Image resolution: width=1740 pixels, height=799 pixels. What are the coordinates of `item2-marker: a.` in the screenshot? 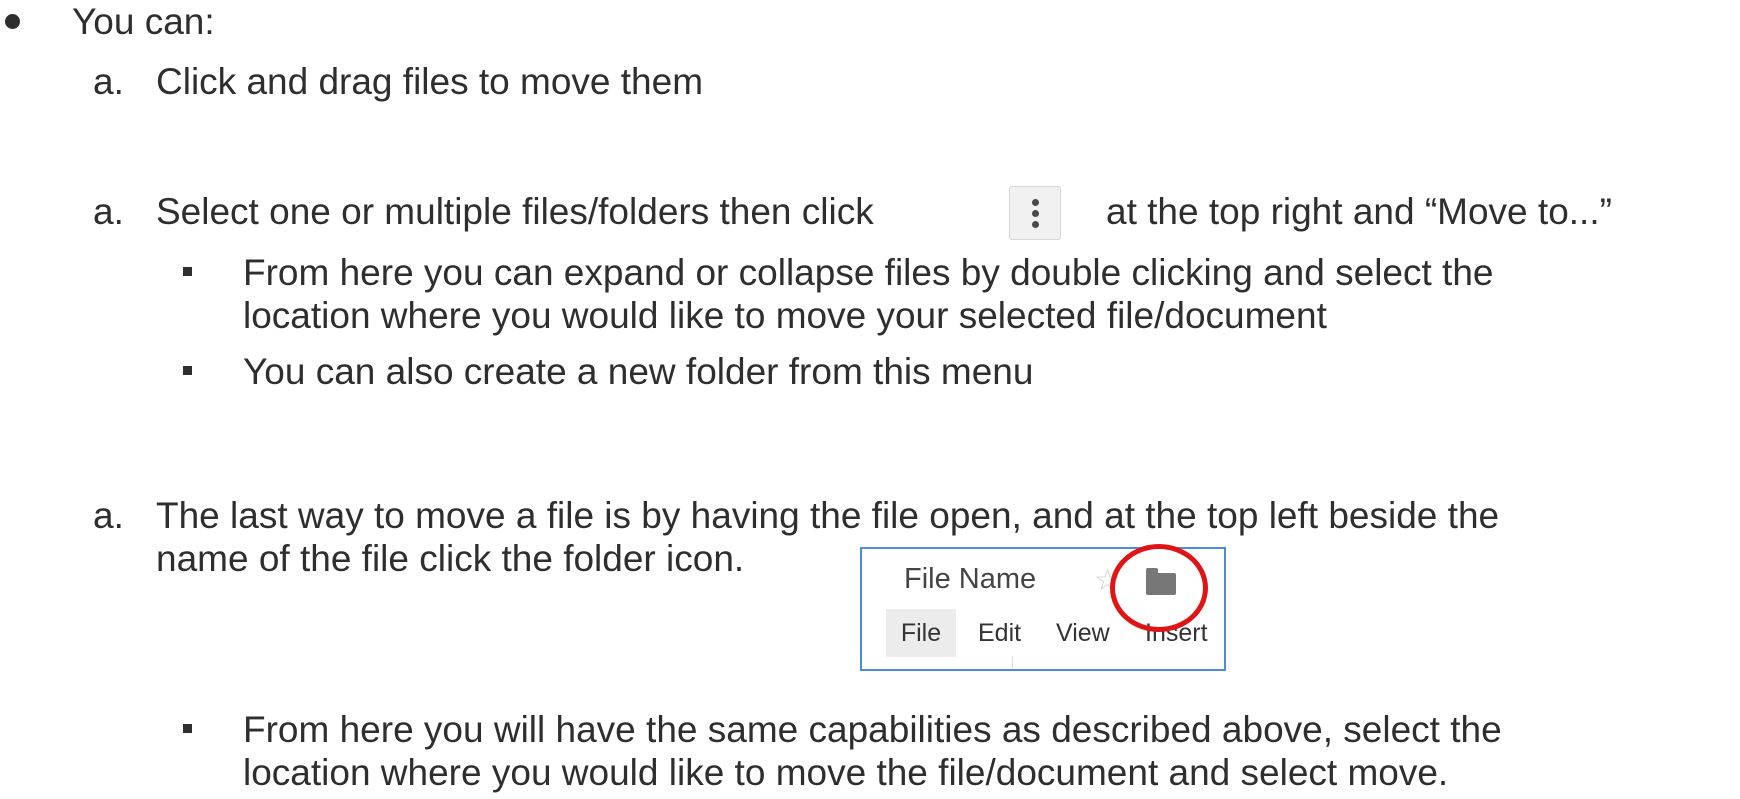 It's located at (108, 211).